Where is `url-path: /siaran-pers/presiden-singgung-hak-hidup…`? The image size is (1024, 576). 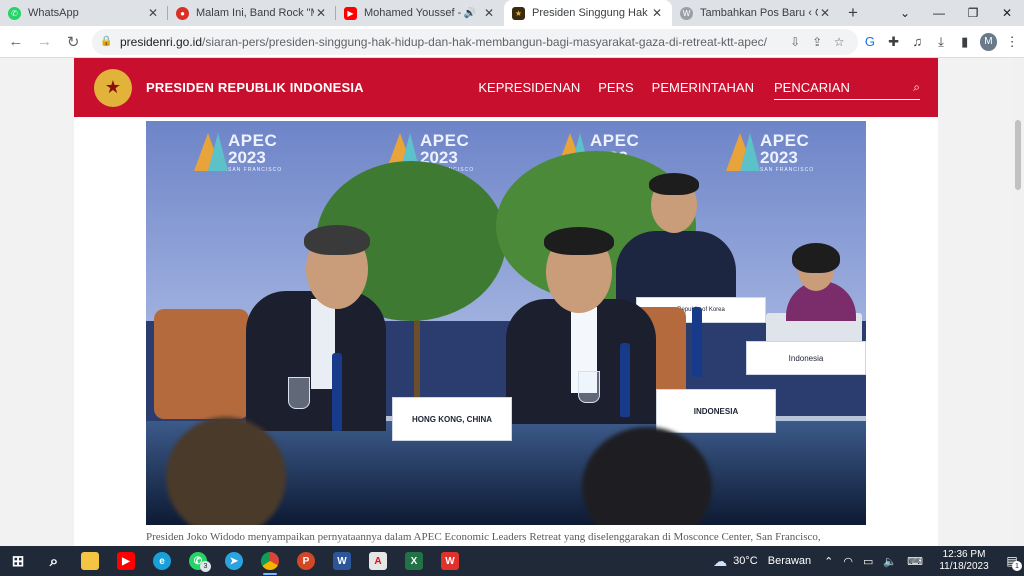 url-path: /siaran-pers/presiden-singgung-hak-hidup… is located at coordinates (484, 41).